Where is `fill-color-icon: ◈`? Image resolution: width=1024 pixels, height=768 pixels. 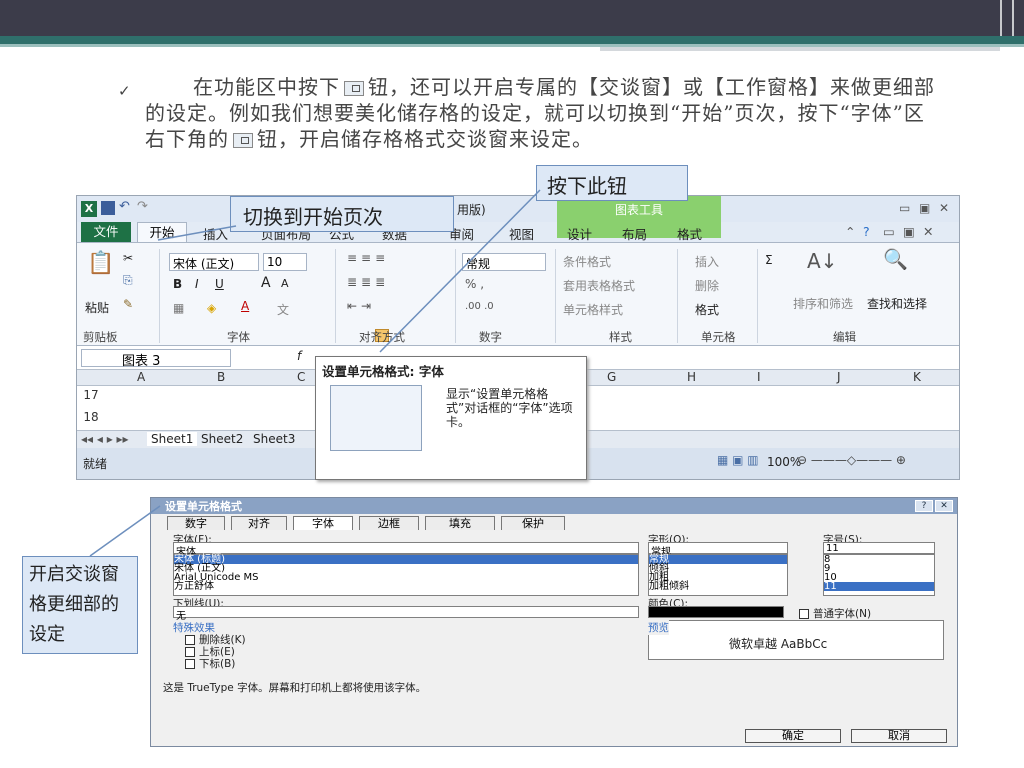
fill-color-icon: ◈ is located at coordinates (211, 308).